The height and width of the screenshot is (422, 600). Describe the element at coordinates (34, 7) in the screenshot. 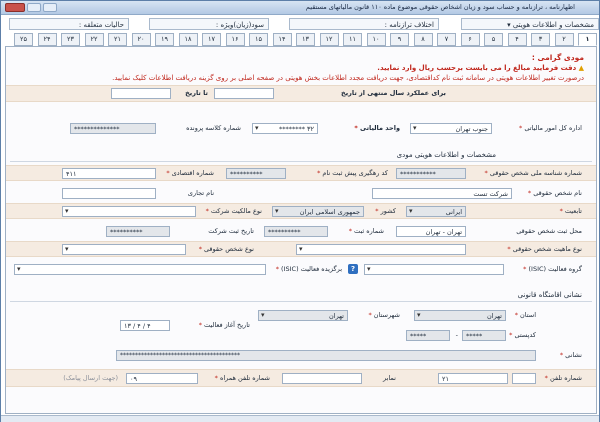

I see `maximize-button` at that location.